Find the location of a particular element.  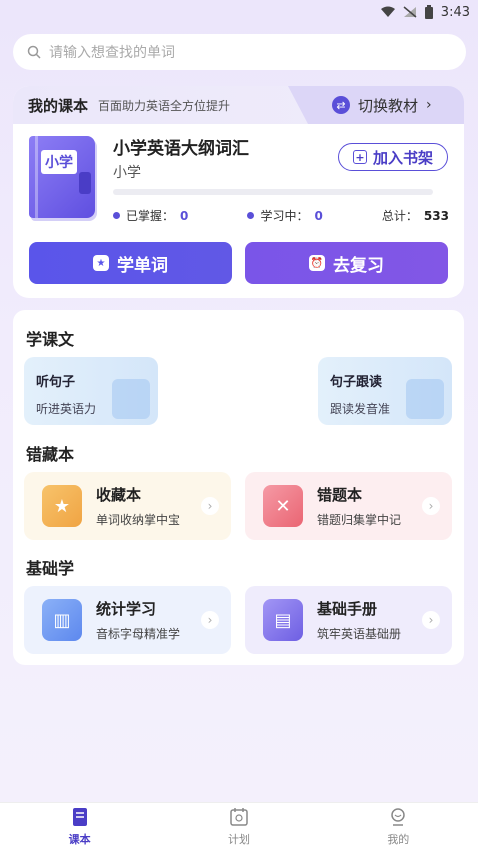

nav-tab-textbook: 课本 is located at coordinates (79, 826).